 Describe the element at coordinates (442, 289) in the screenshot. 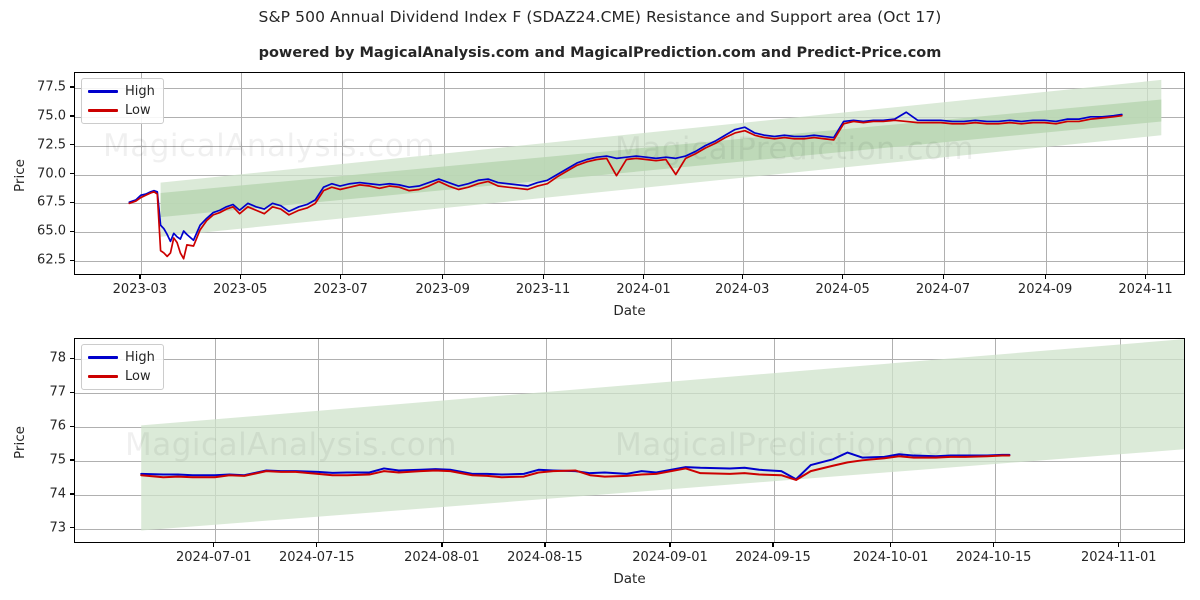

I see `x-tick-label: 2023-09` at that location.